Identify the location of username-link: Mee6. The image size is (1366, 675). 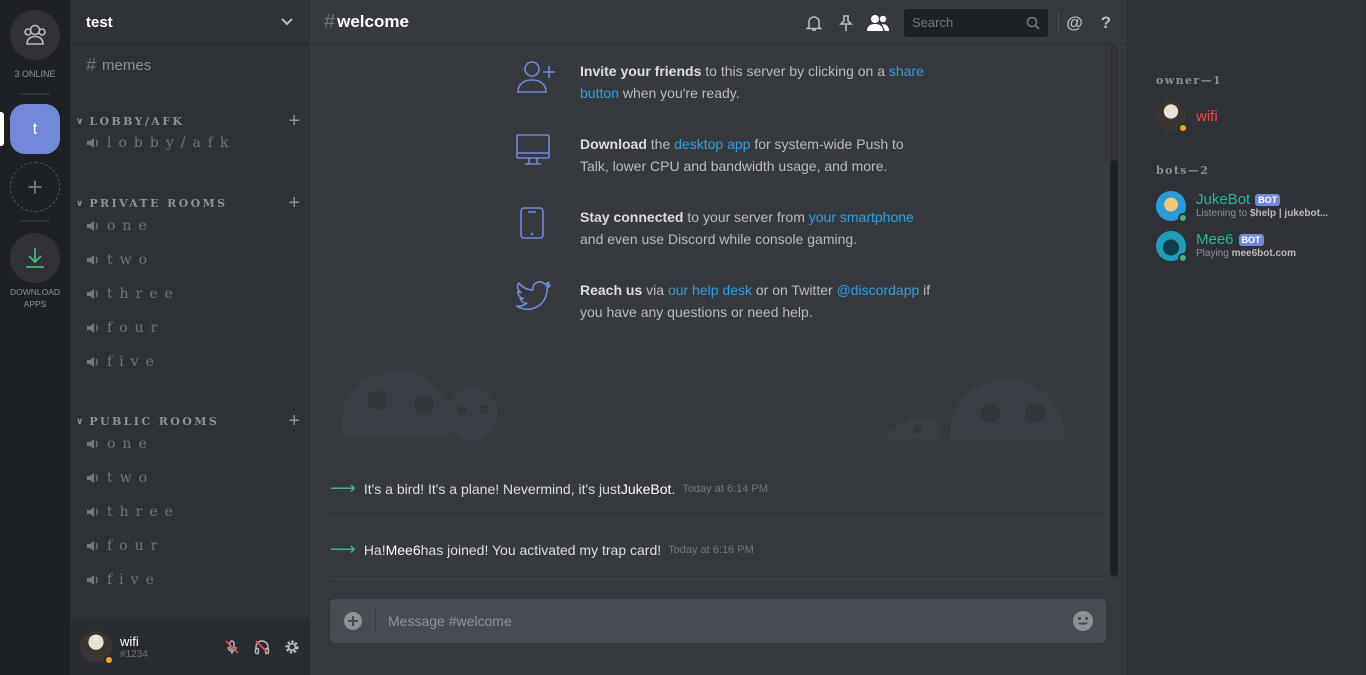
(403, 550).